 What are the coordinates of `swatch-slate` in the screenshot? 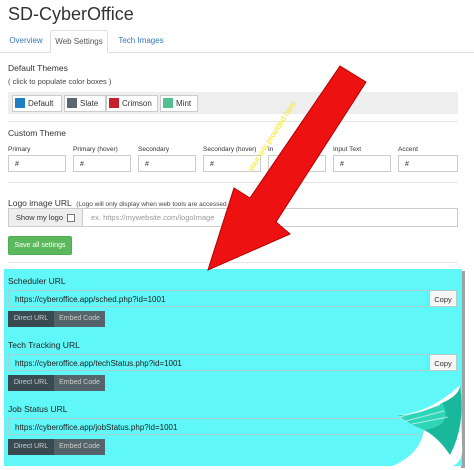 It's located at (72, 103).